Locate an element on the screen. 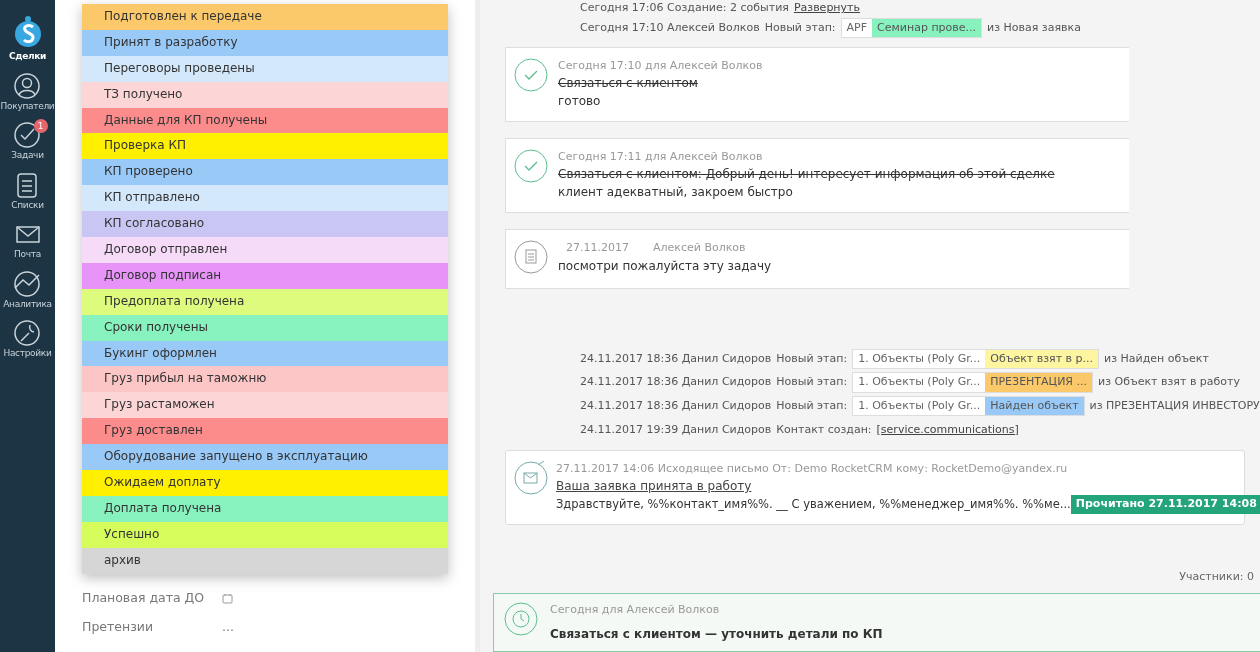  event-text: из Новая заявка is located at coordinates (1034, 27).